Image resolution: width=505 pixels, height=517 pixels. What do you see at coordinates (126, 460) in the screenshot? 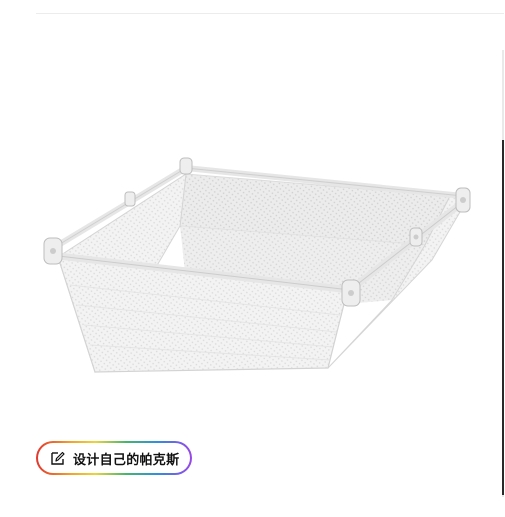
I see `design-button-label: 设计自己的帕克斯` at bounding box center [126, 460].